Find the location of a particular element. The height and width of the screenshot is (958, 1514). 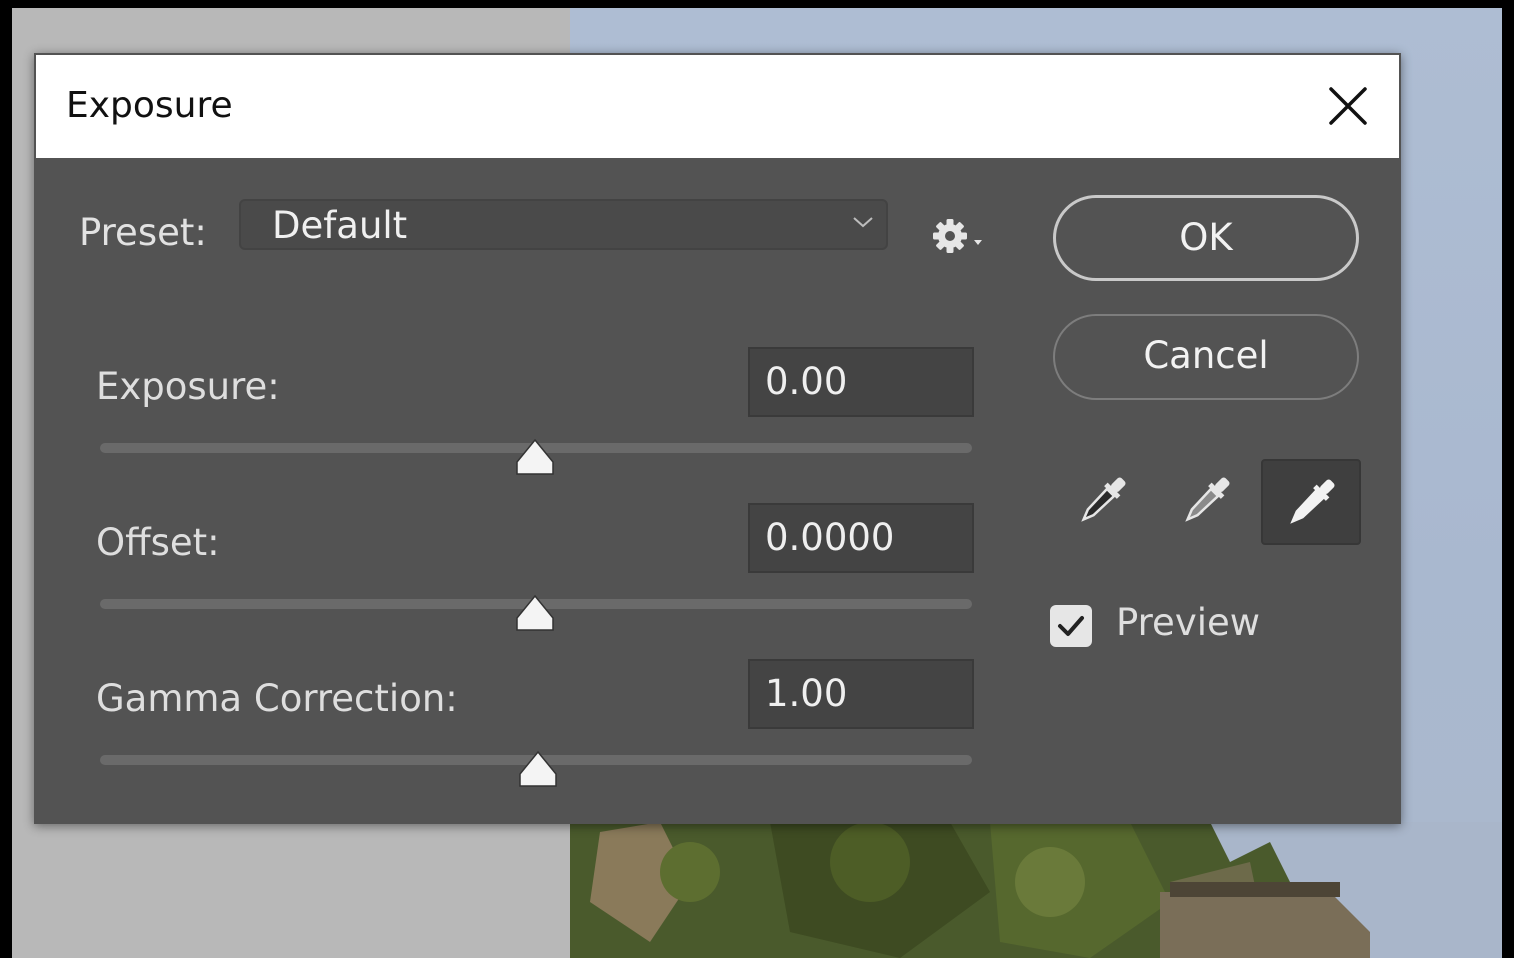

gamma-slider-thumb is located at coordinates (538, 769).